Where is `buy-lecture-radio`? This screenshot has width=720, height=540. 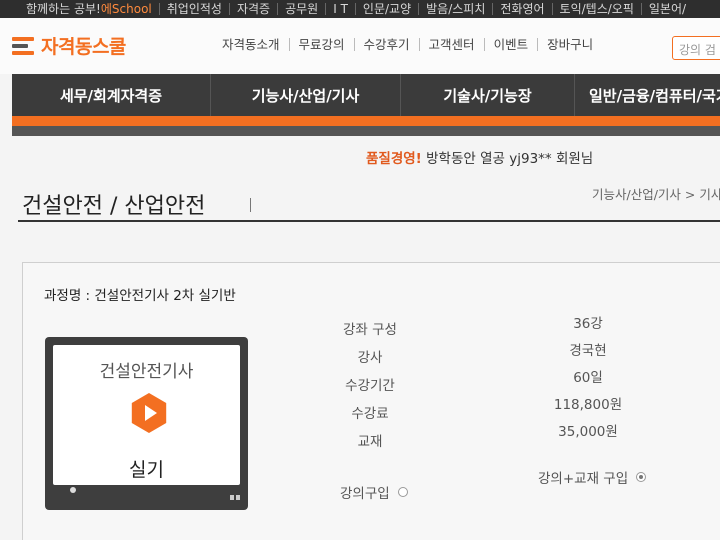 buy-lecture-radio is located at coordinates (402, 492).